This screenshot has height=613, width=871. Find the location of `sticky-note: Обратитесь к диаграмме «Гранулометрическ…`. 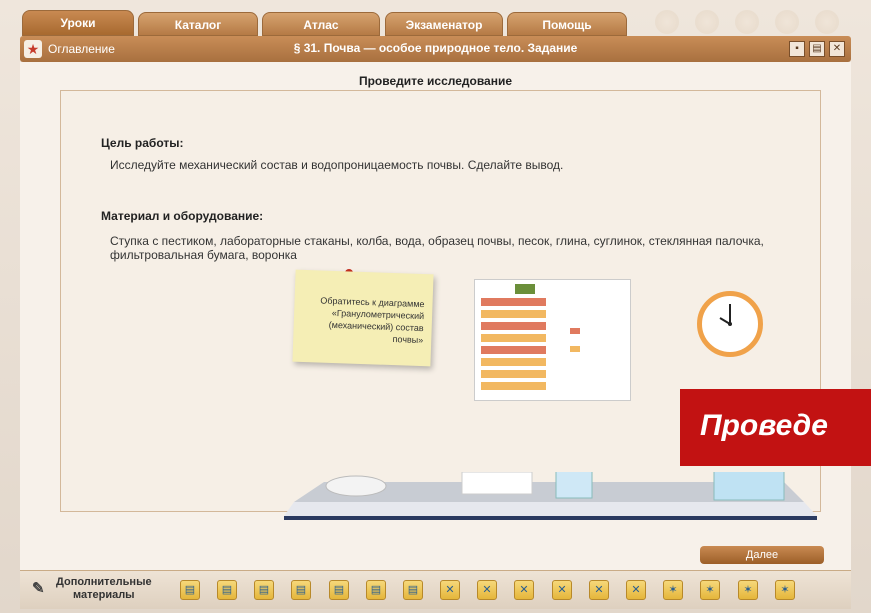

sticky-note: Обратитесь к диаграмме «Гранулометрическ… is located at coordinates (363, 318).